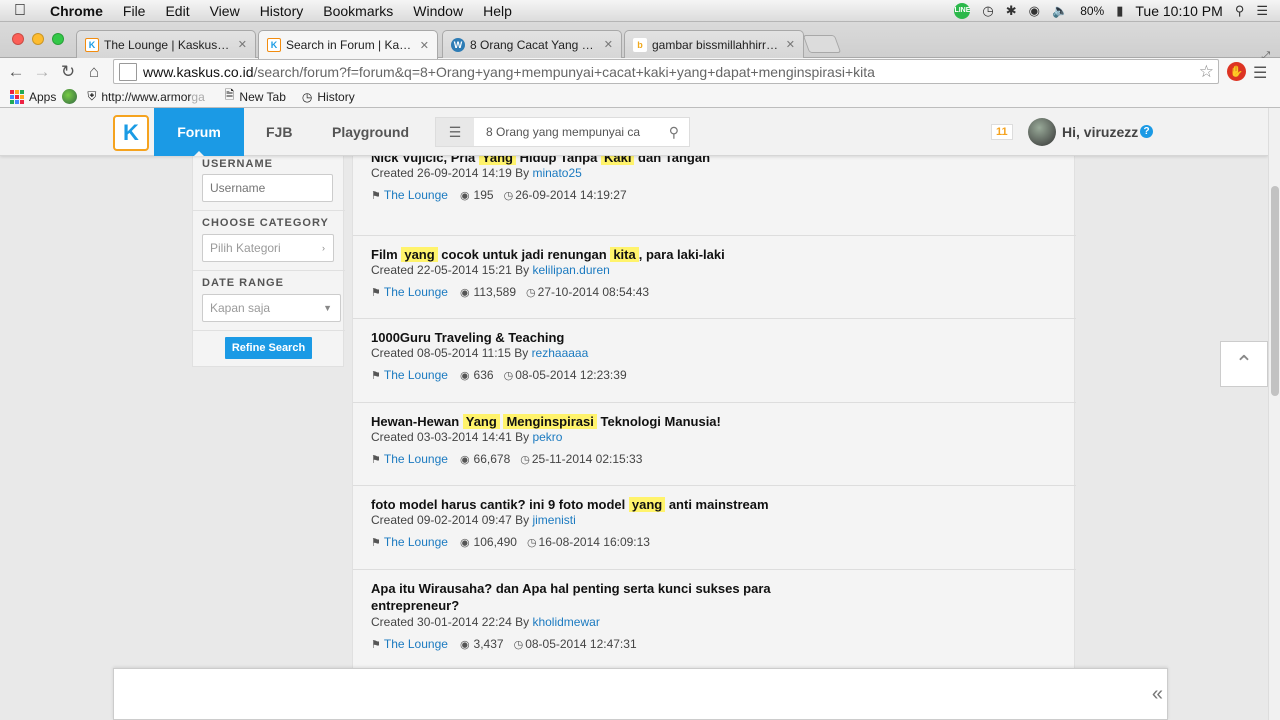 This screenshot has width=1280, height=720. I want to click on result-title-link: 1000Guru Traveling & Teaching, so click(586, 337).